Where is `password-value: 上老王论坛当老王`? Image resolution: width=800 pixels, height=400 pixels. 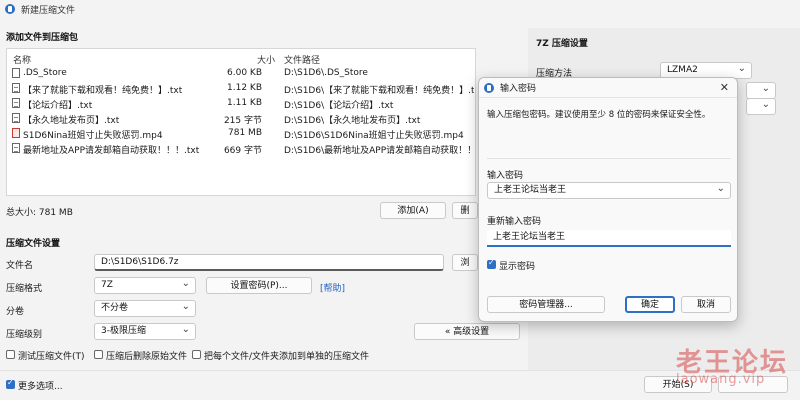 password-value: 上老王论坛当老王 is located at coordinates (530, 190).